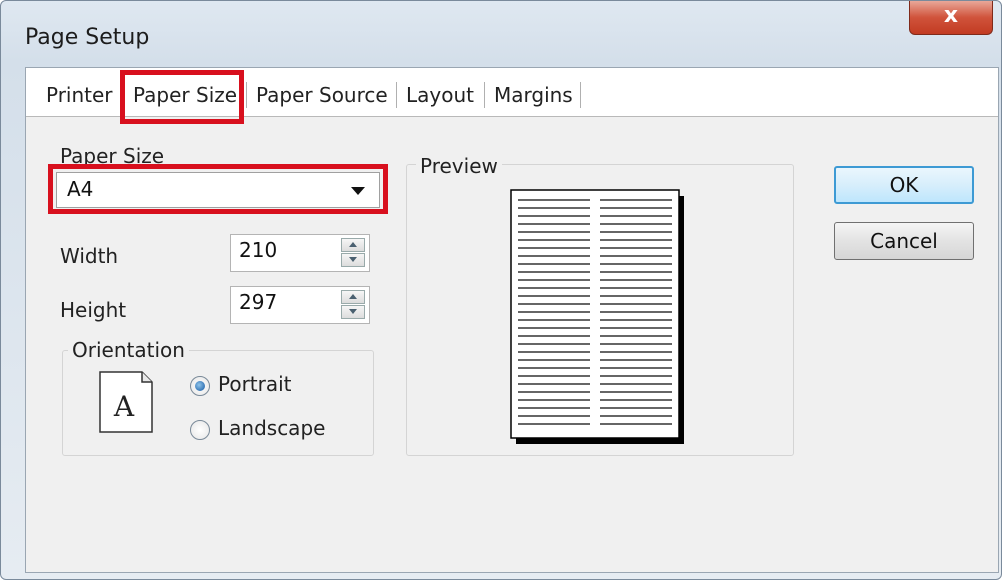 The height and width of the screenshot is (580, 1002). What do you see at coordinates (79, 95) in the screenshot?
I see `tab-printer: Printer` at bounding box center [79, 95].